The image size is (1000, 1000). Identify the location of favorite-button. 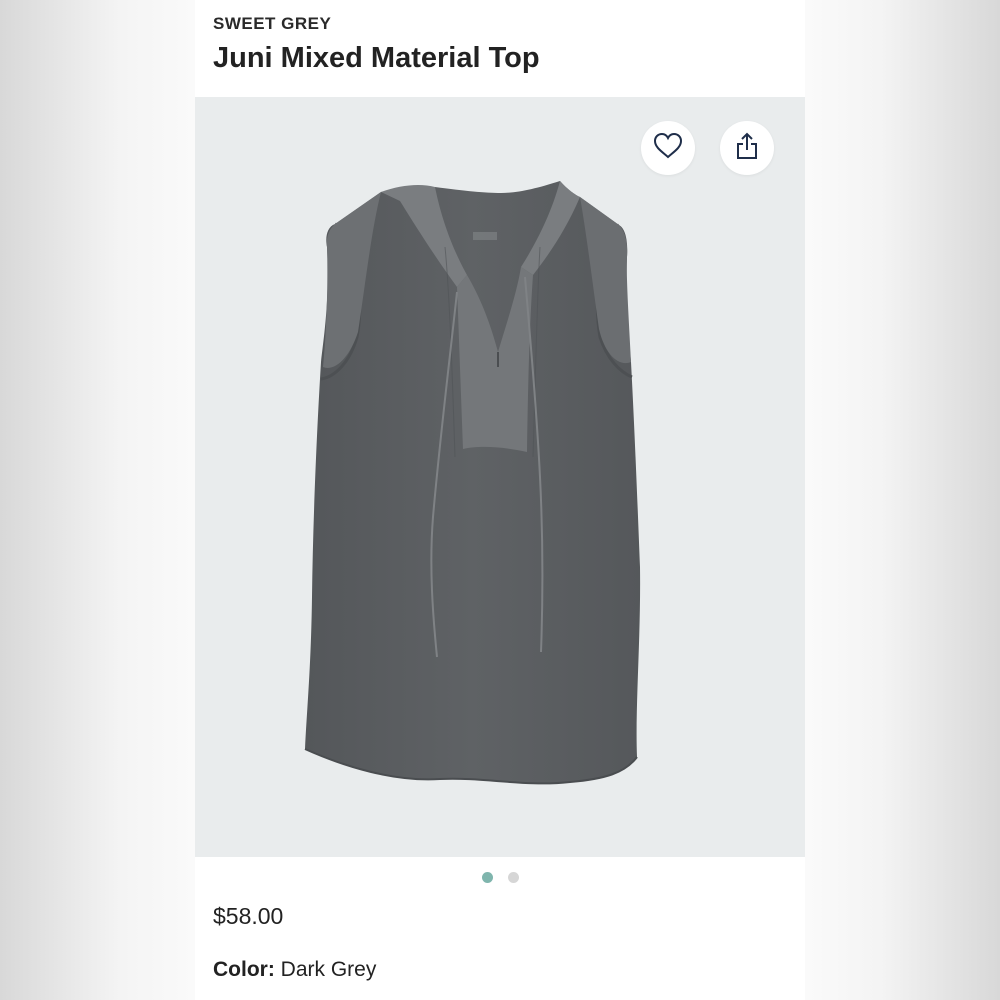
(668, 148).